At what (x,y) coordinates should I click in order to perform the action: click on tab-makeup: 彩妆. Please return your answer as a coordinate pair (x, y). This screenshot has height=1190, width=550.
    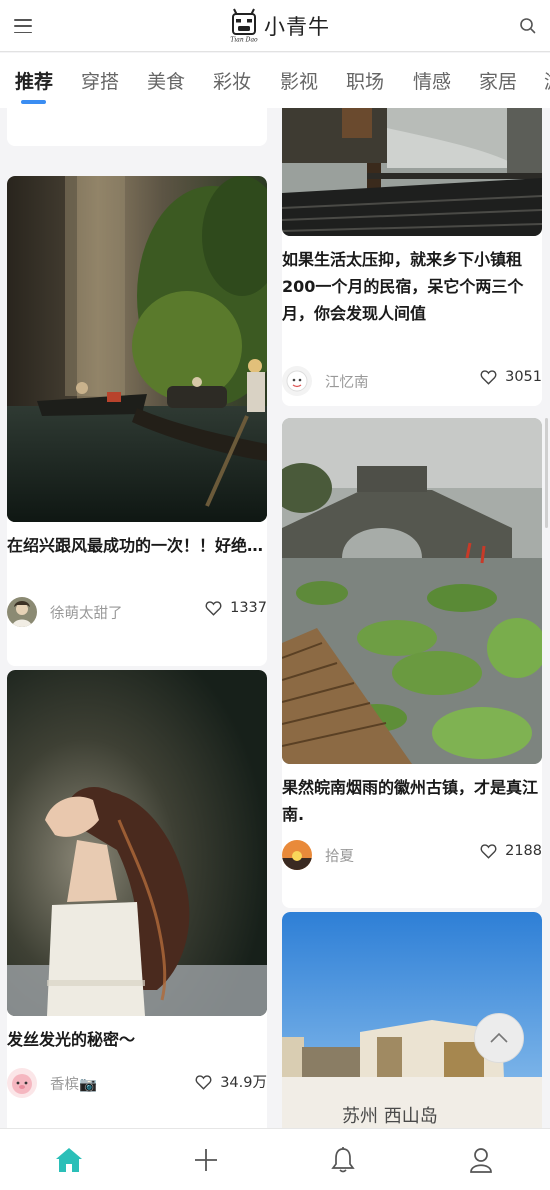
    Looking at the image, I should click on (232, 80).